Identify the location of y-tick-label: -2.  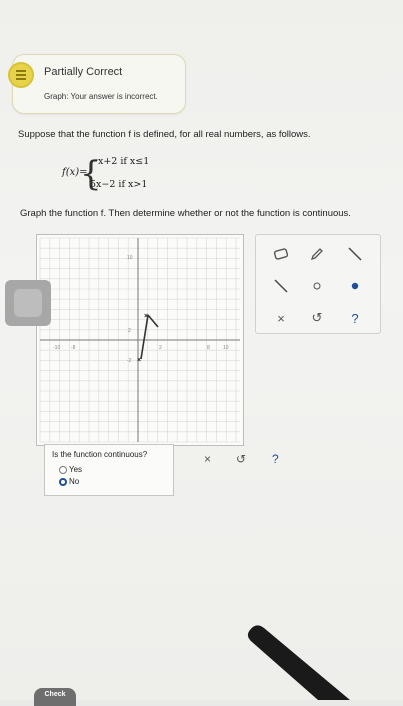
(129, 361).